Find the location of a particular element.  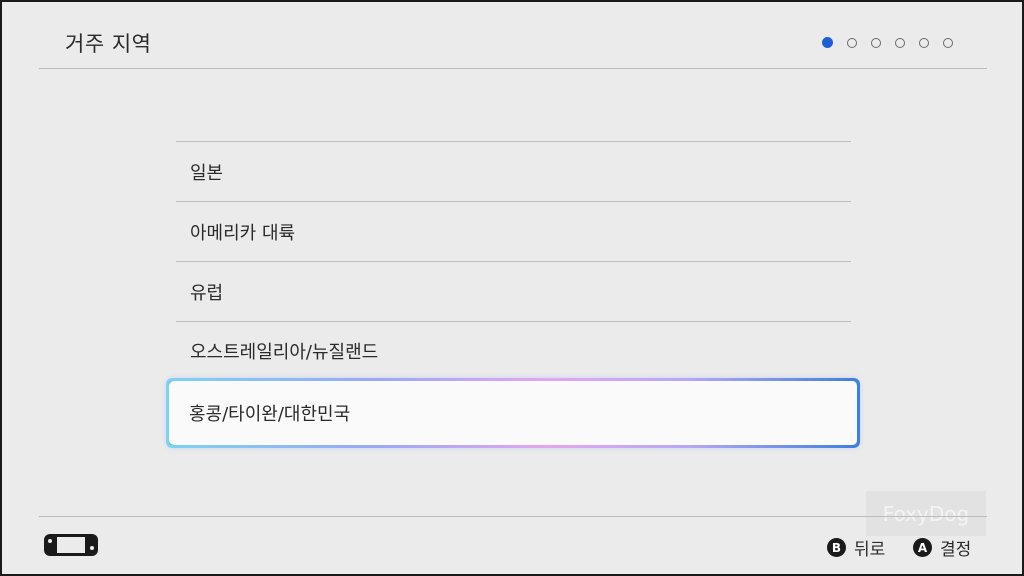

region-item-label: 오스트레일리아/뉴질랜드 is located at coordinates (284, 352).